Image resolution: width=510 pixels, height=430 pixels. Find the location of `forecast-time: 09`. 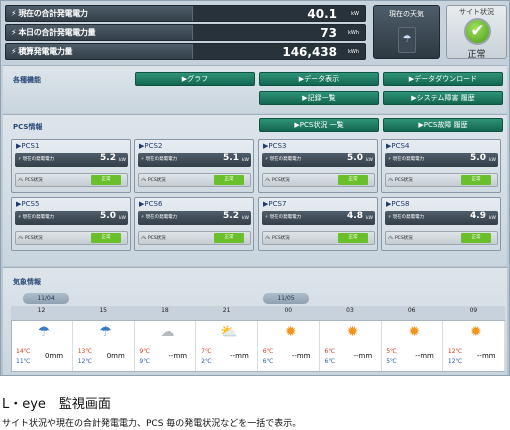

forecast-time: 09 is located at coordinates (473, 310).